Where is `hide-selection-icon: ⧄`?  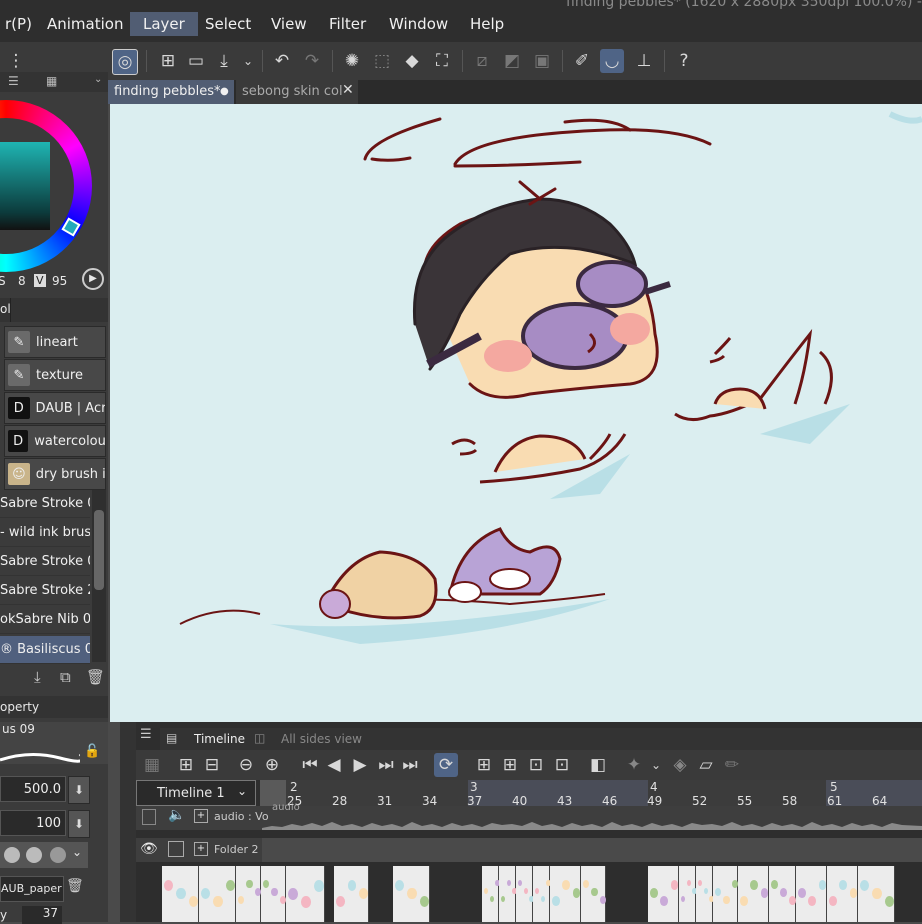
hide-selection-icon: ⧄ is located at coordinates (482, 61).